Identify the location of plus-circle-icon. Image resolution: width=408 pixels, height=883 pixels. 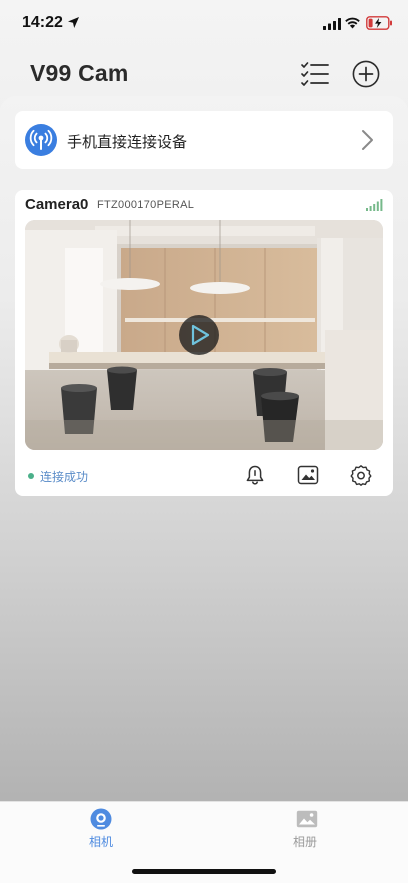
(366, 74).